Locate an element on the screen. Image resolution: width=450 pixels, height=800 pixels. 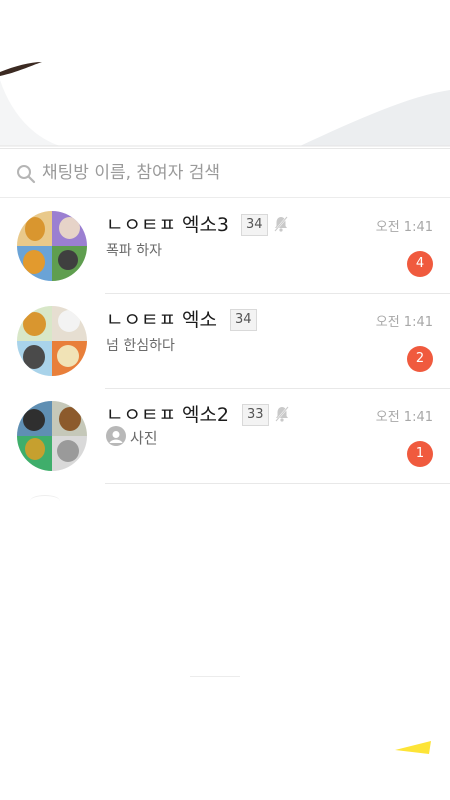
unread-count-badge: 1 is located at coordinates (420, 454).